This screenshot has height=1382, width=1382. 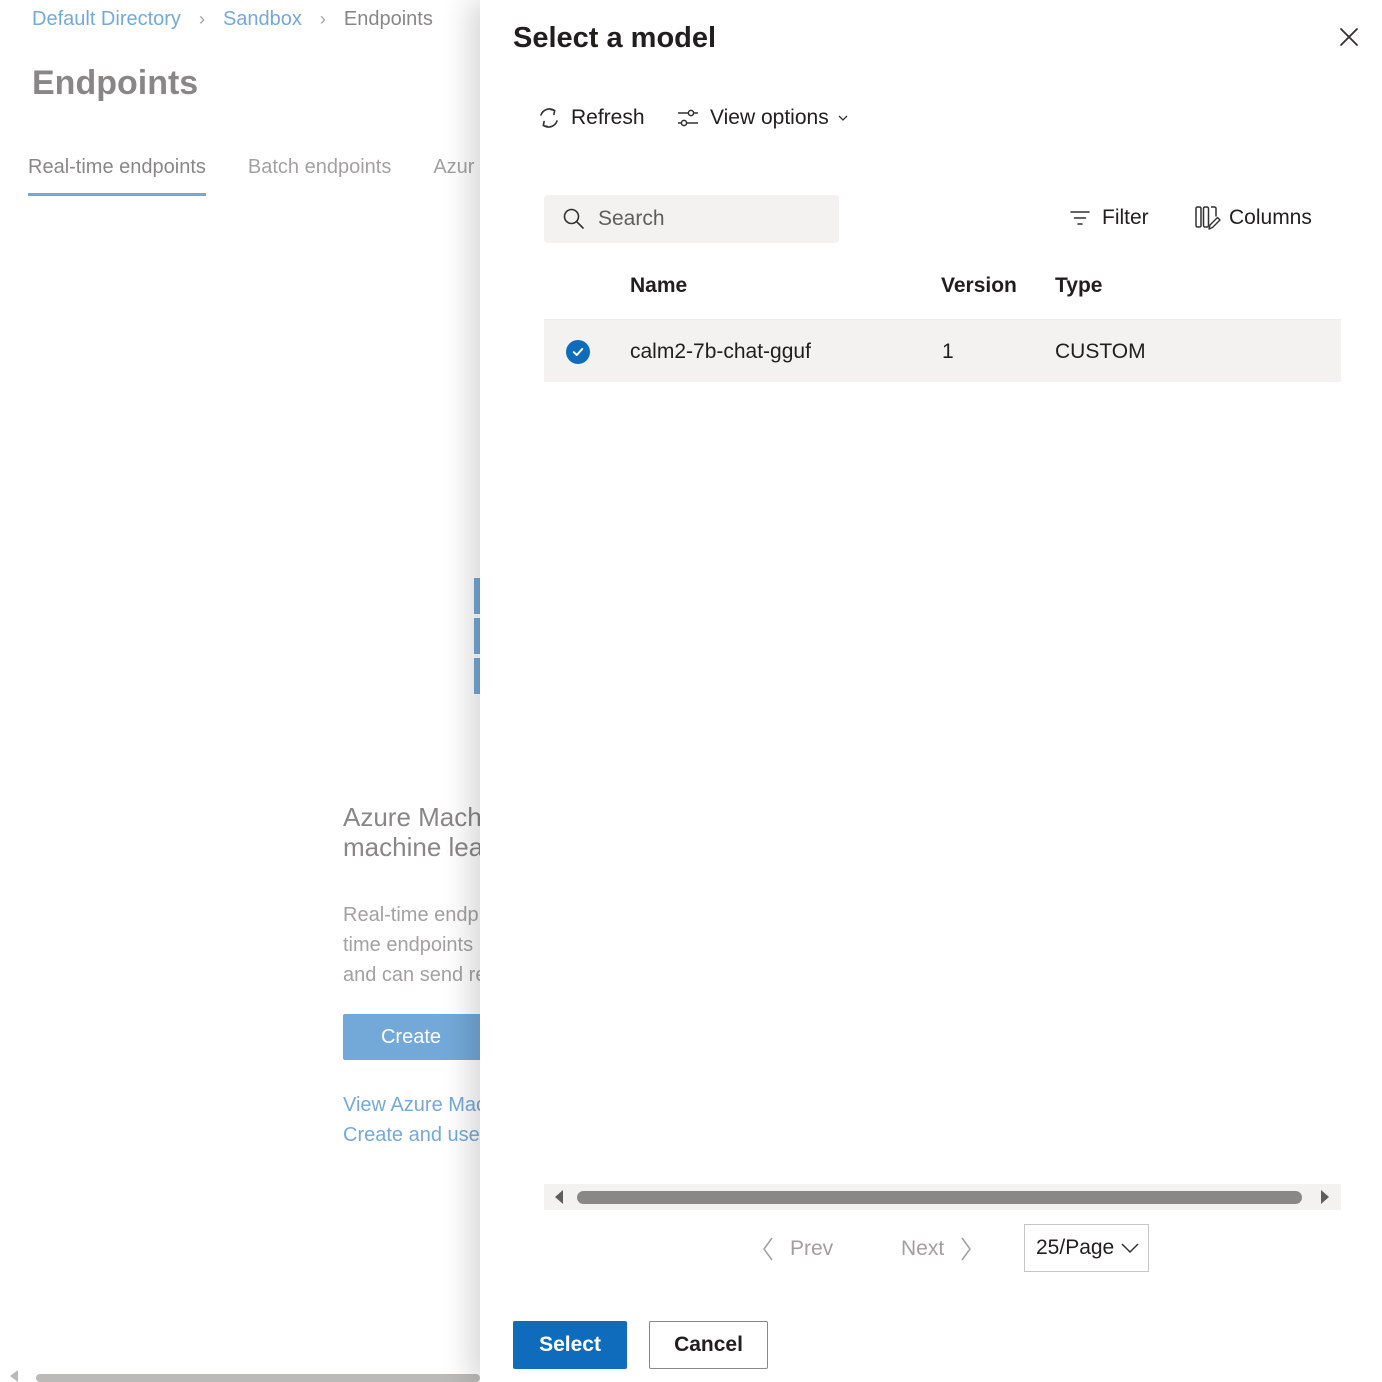 I want to click on tab-real-time-endpoints: Real-time endpoints, so click(x=117, y=176).